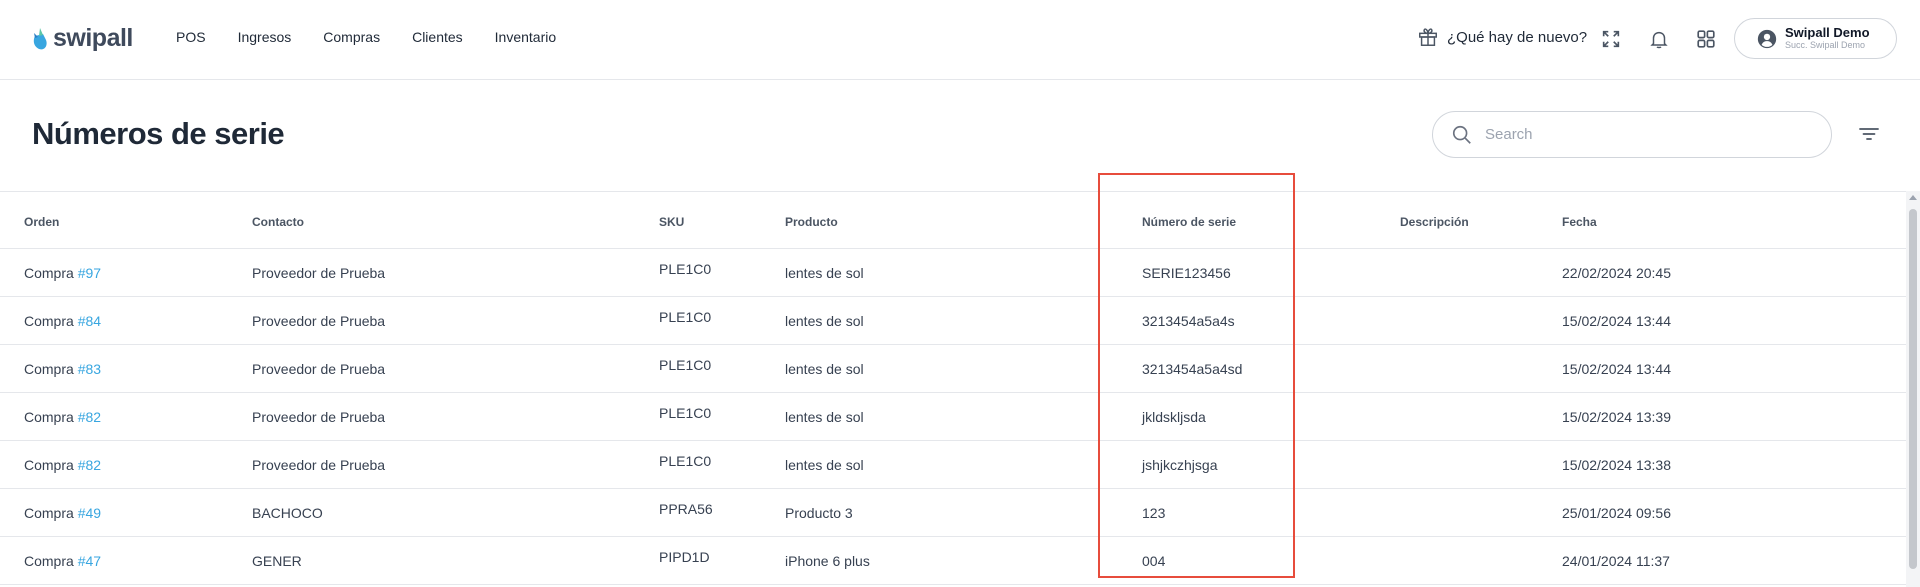 This screenshot has height=587, width=1920. What do you see at coordinates (1180, 465) in the screenshot?
I see `serial-cell: jshjkczhjsga` at bounding box center [1180, 465].